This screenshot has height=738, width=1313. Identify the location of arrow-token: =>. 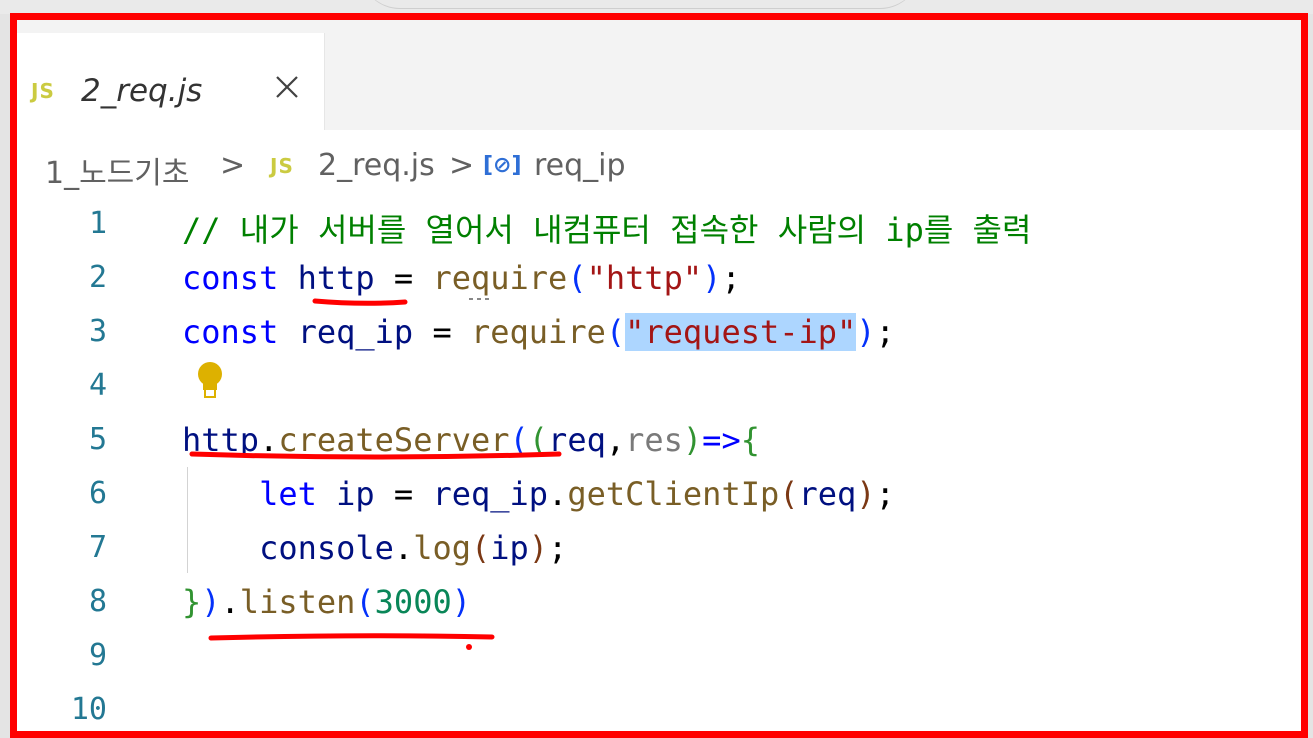
(721, 440).